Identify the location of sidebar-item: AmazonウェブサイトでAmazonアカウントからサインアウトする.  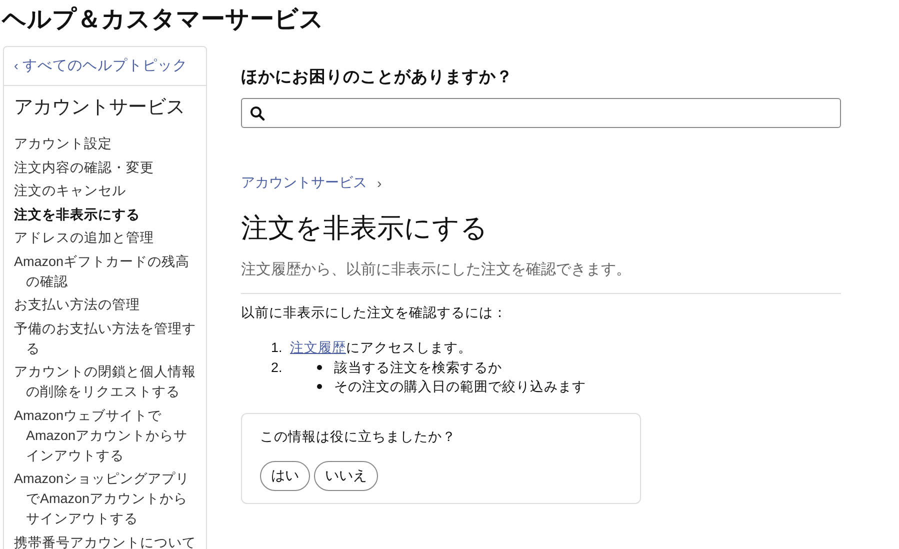
(105, 436).